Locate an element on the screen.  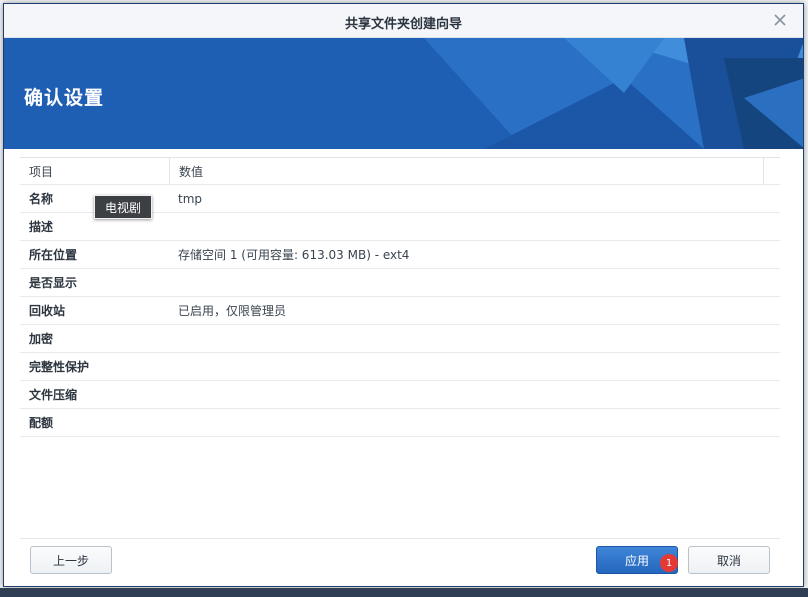
table-row: 回收站 已启用，仅限管理员 is located at coordinates (400, 311).